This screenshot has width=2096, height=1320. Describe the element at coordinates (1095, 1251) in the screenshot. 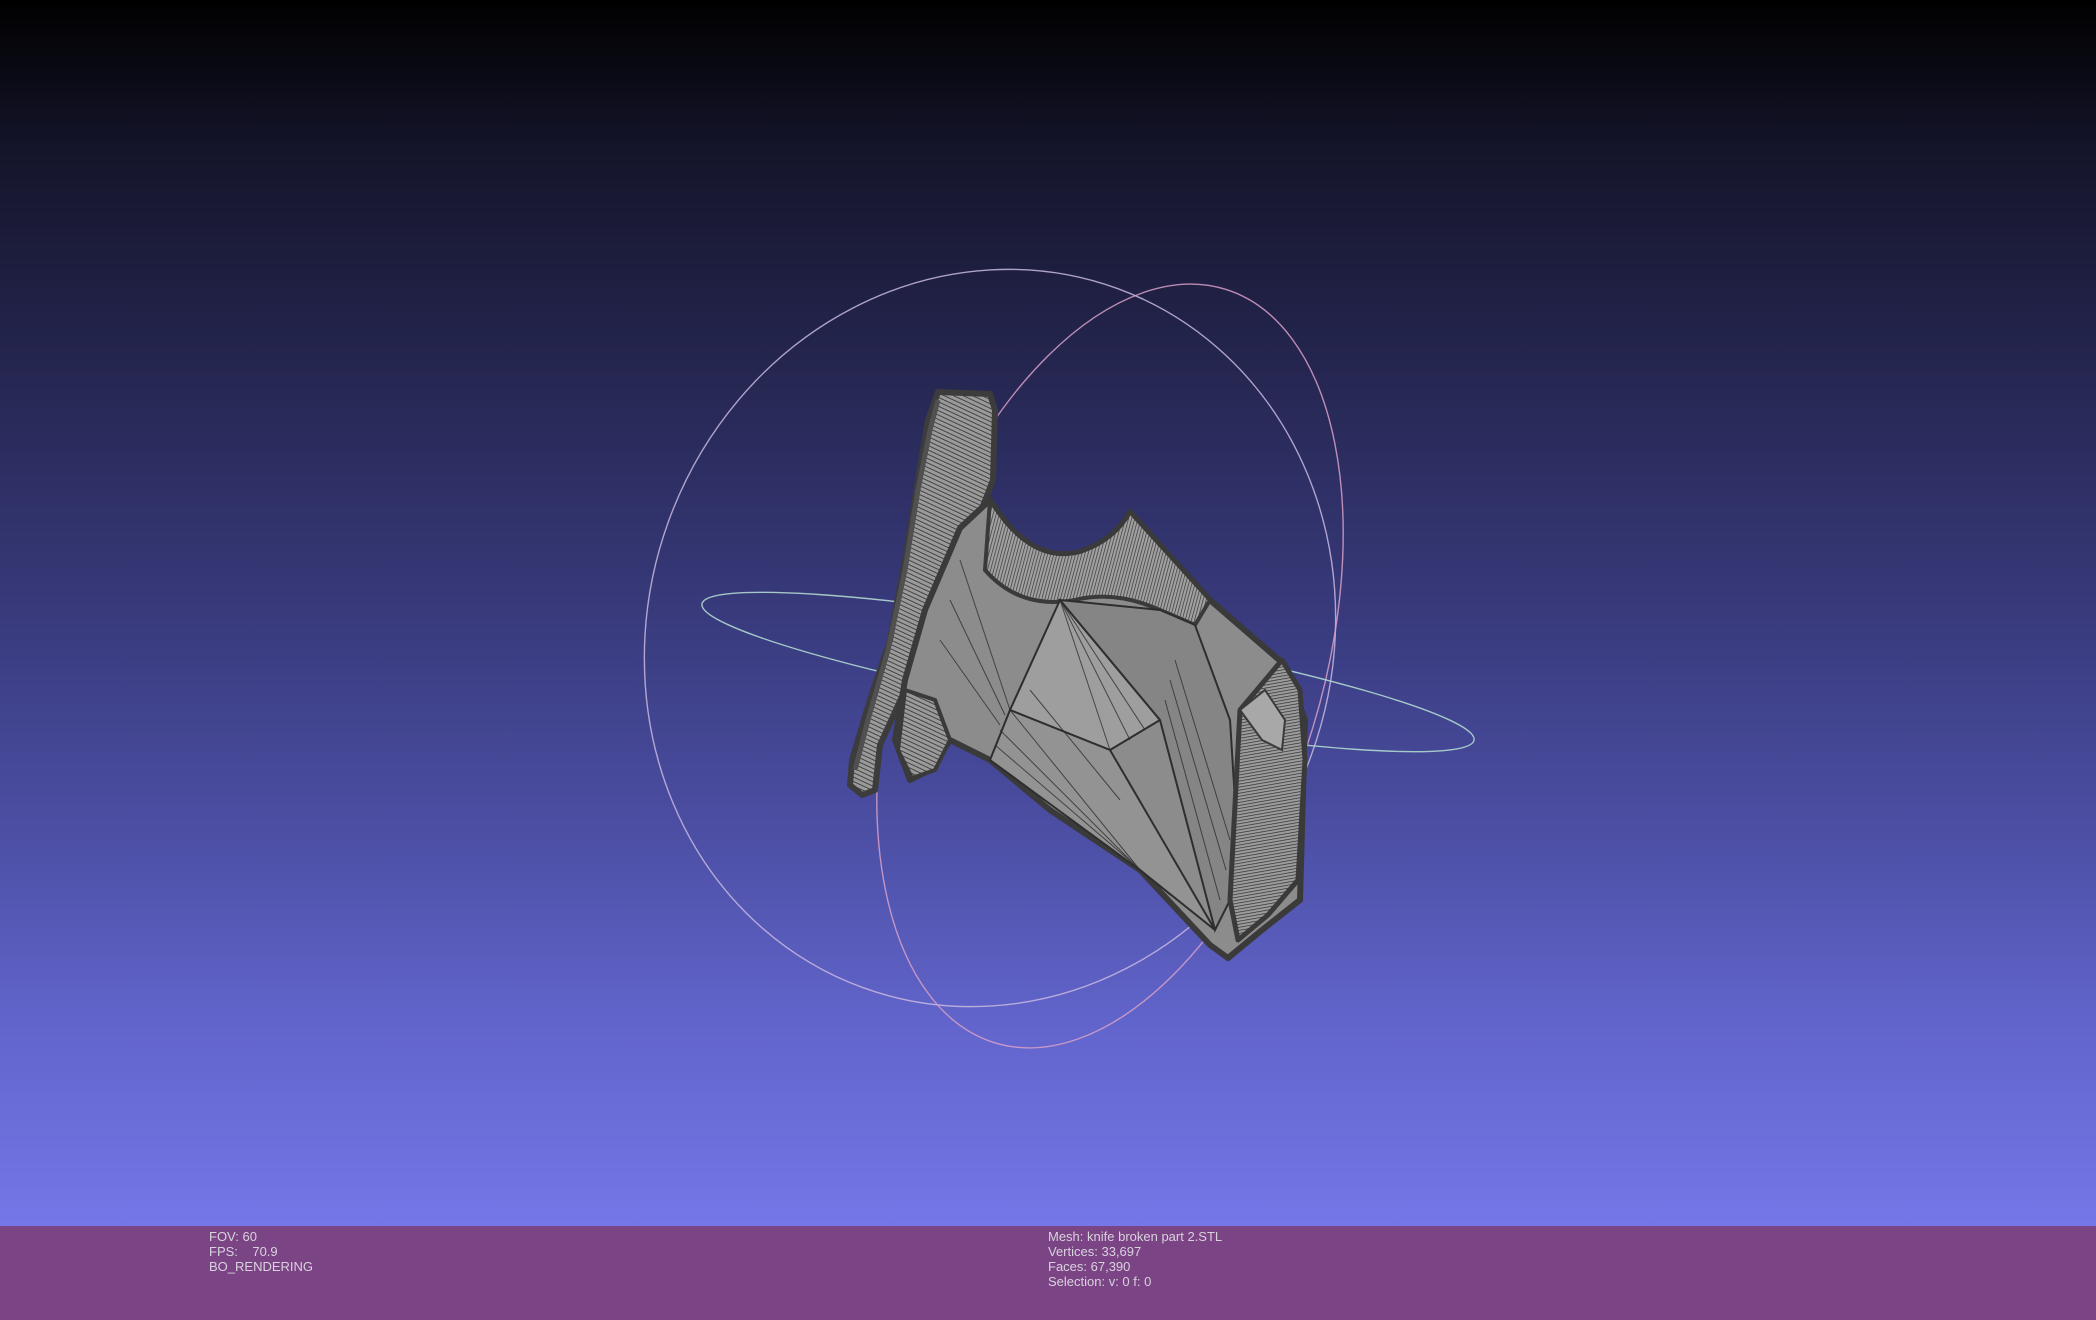

I see `vertices-readout: Vertices: 33,697` at that location.